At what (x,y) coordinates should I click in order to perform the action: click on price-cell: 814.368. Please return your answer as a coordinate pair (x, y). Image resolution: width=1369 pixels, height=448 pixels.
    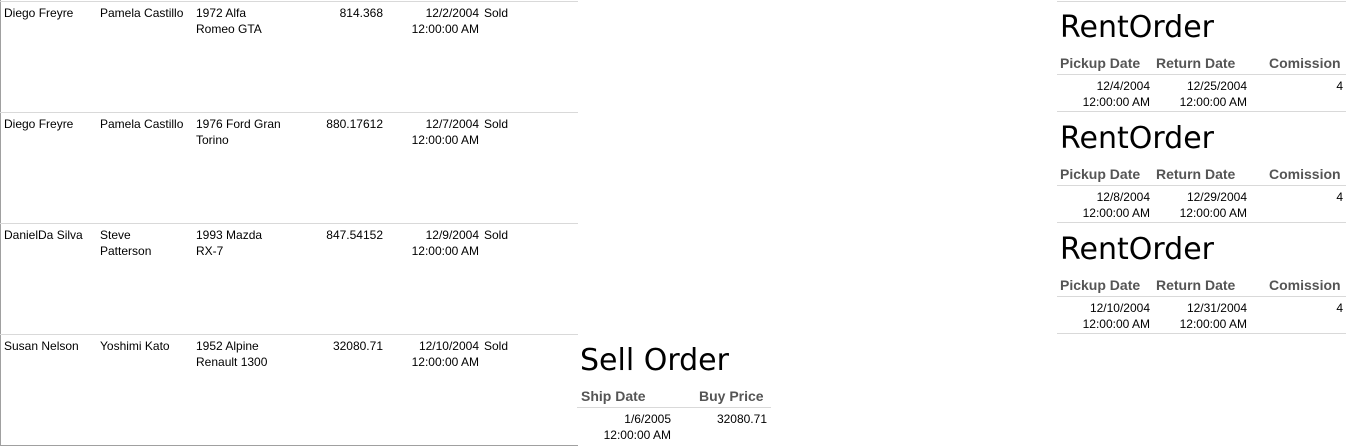
    Looking at the image, I should click on (361, 13).